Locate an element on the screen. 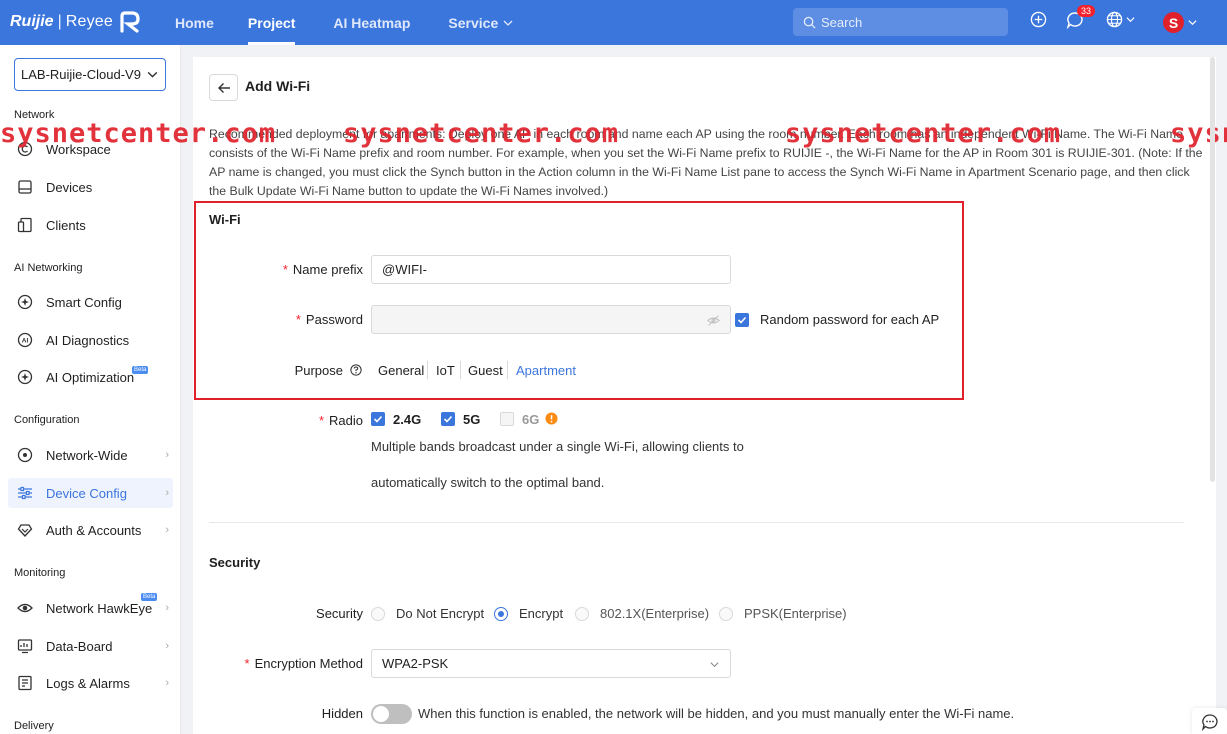  main-nav: Home Project AI Heatmap Service is located at coordinates (344, 22).